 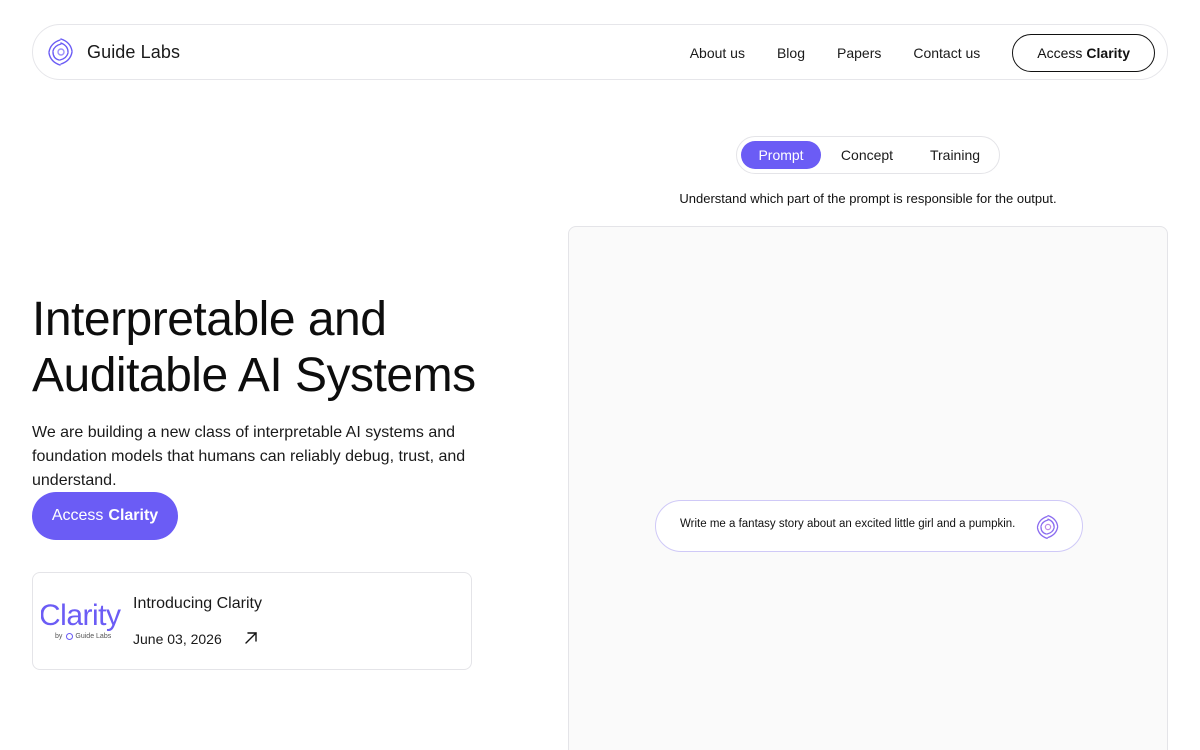 I want to click on tab-prompt: Prompt, so click(x=781, y=155).